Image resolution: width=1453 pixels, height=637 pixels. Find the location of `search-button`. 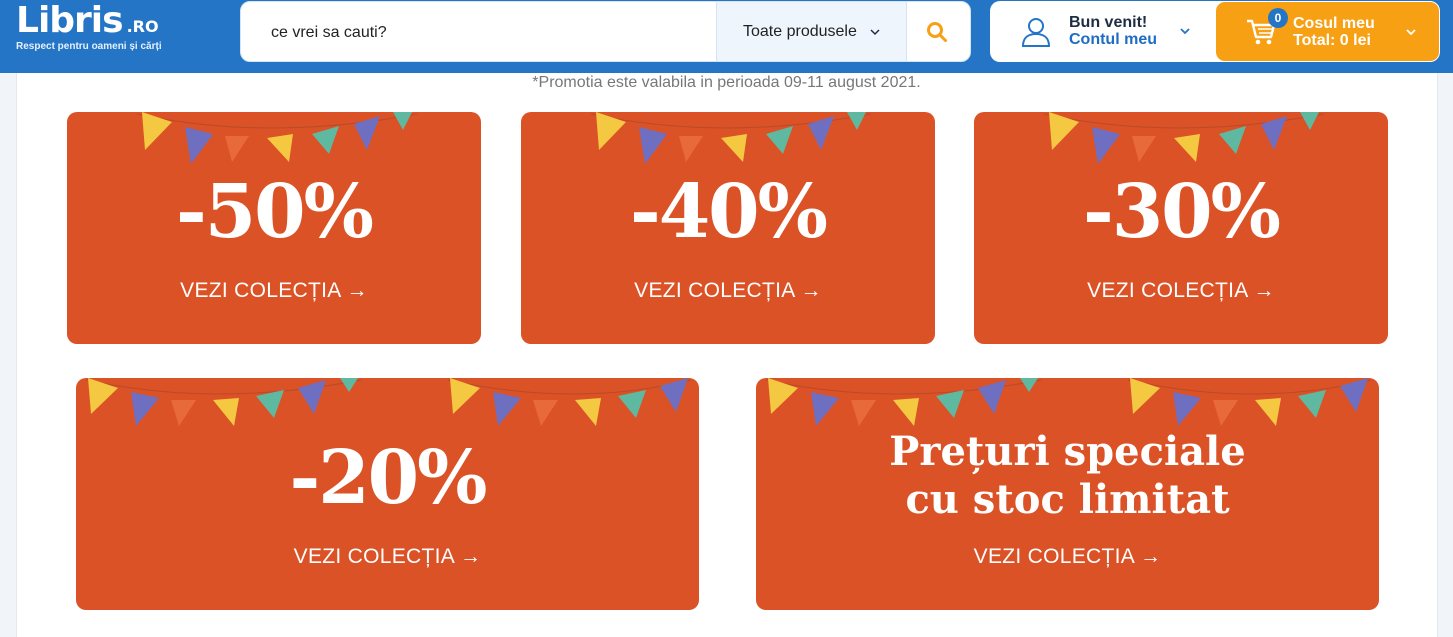

search-button is located at coordinates (937, 32).